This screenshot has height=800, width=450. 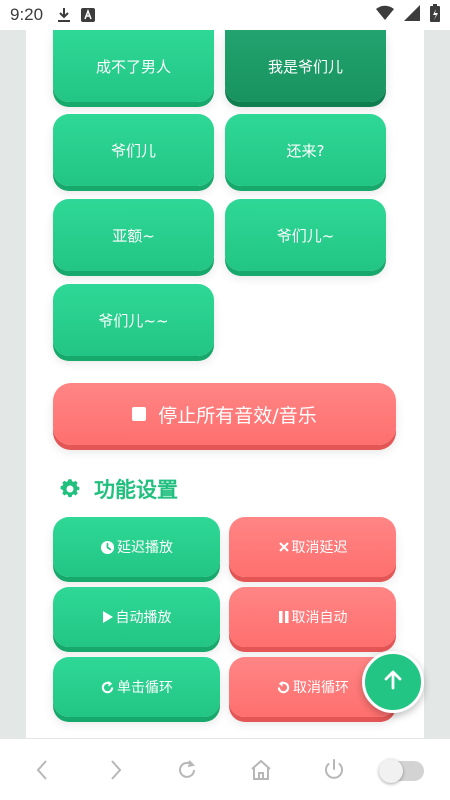 I want to click on cancel-loop-label: 取消循环, so click(x=321, y=688).